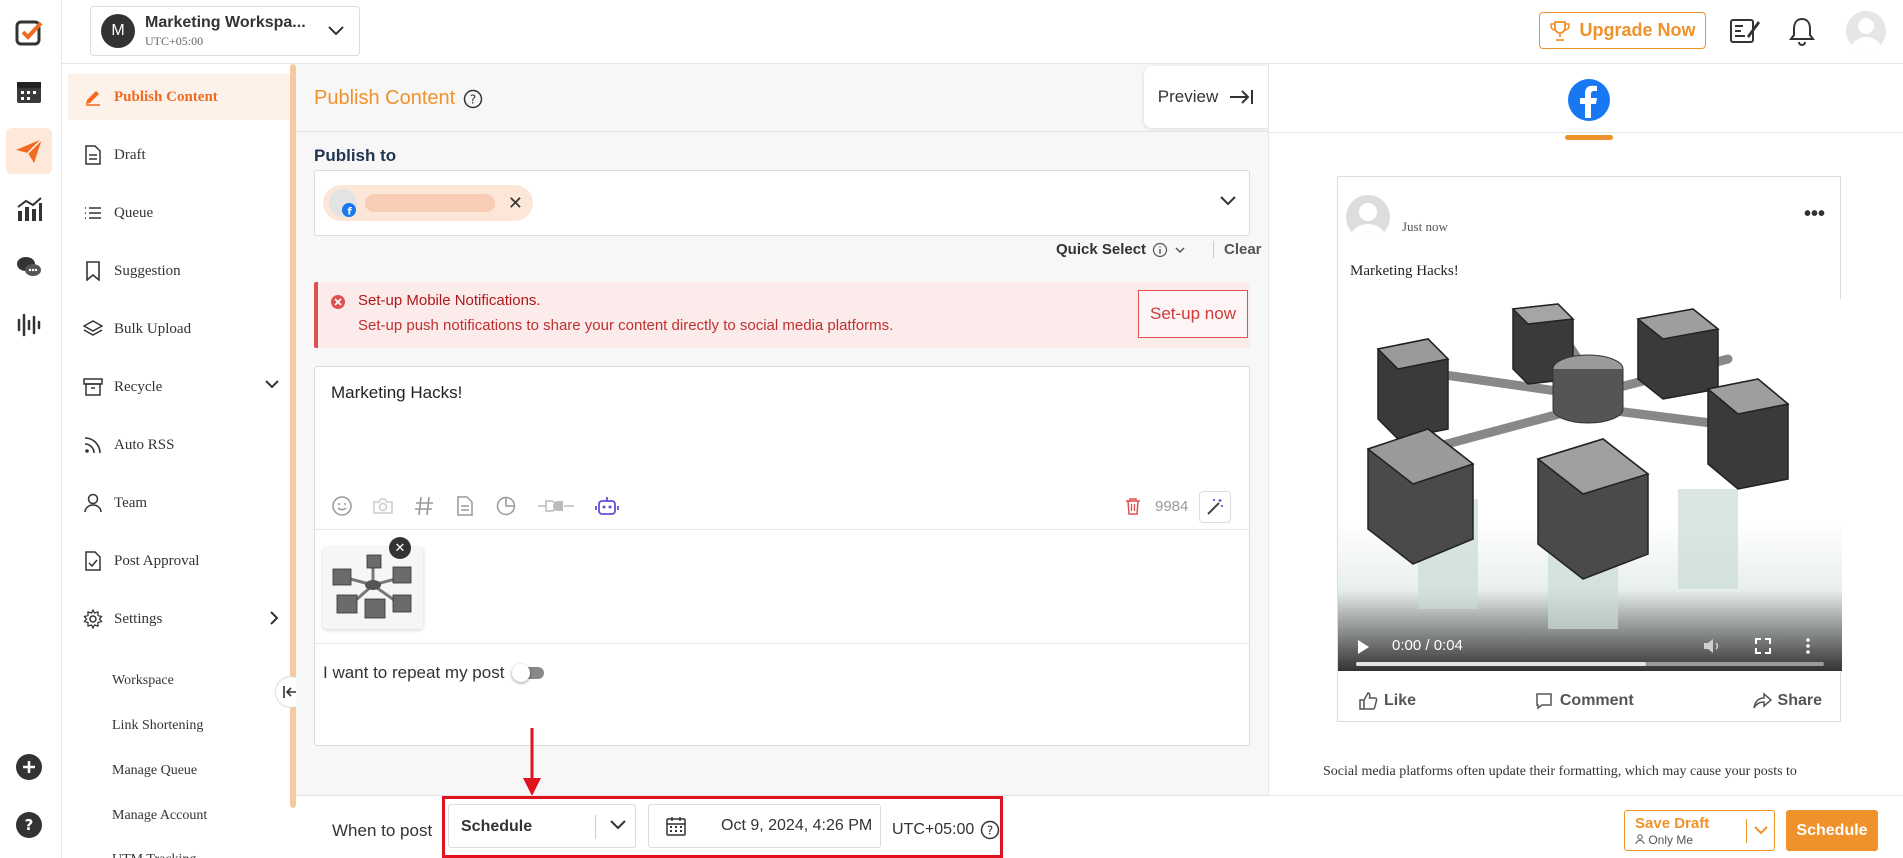  Describe the element at coordinates (1763, 646) in the screenshot. I see `fullscreen-icon` at that location.